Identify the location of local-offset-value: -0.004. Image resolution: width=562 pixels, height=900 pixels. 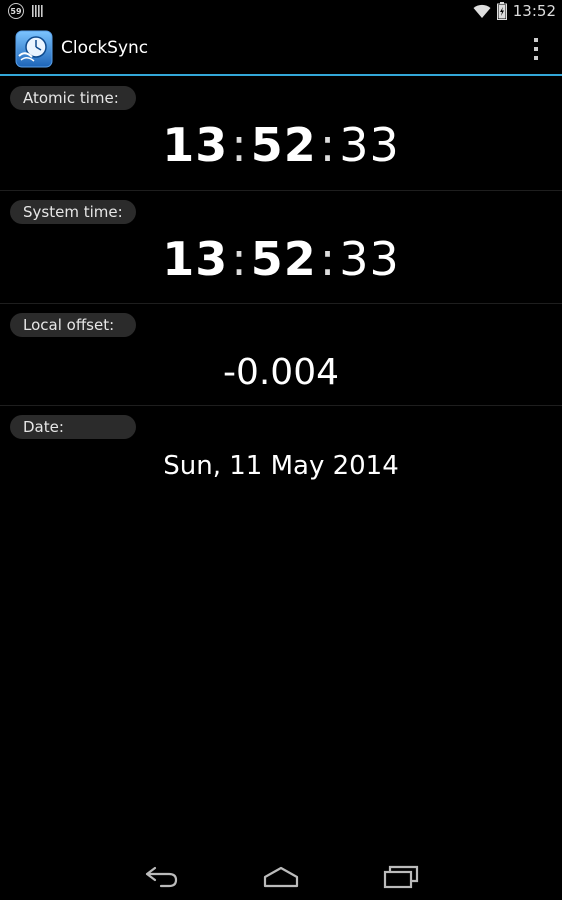
(281, 372).